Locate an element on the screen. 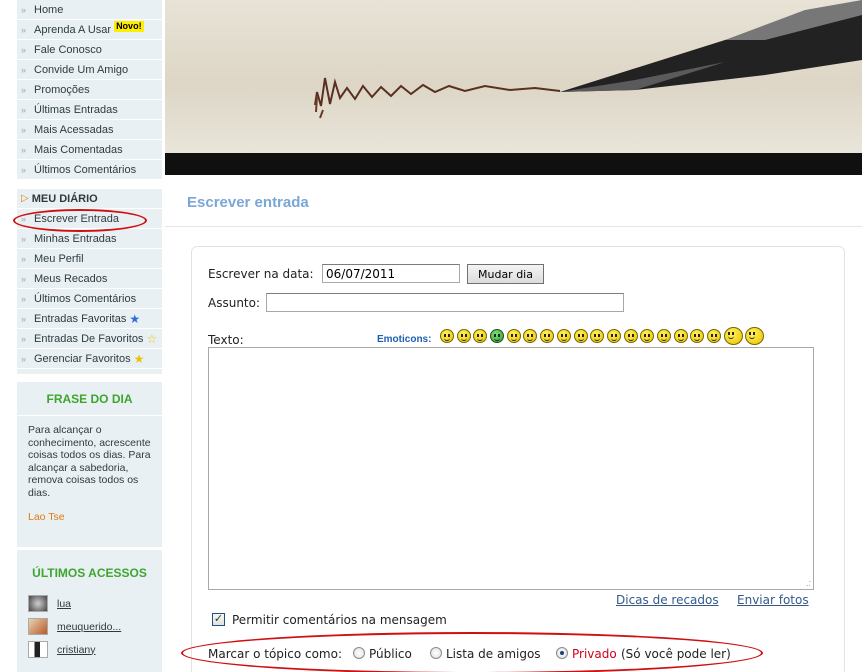  new-badge: Novo! is located at coordinates (129, 26).